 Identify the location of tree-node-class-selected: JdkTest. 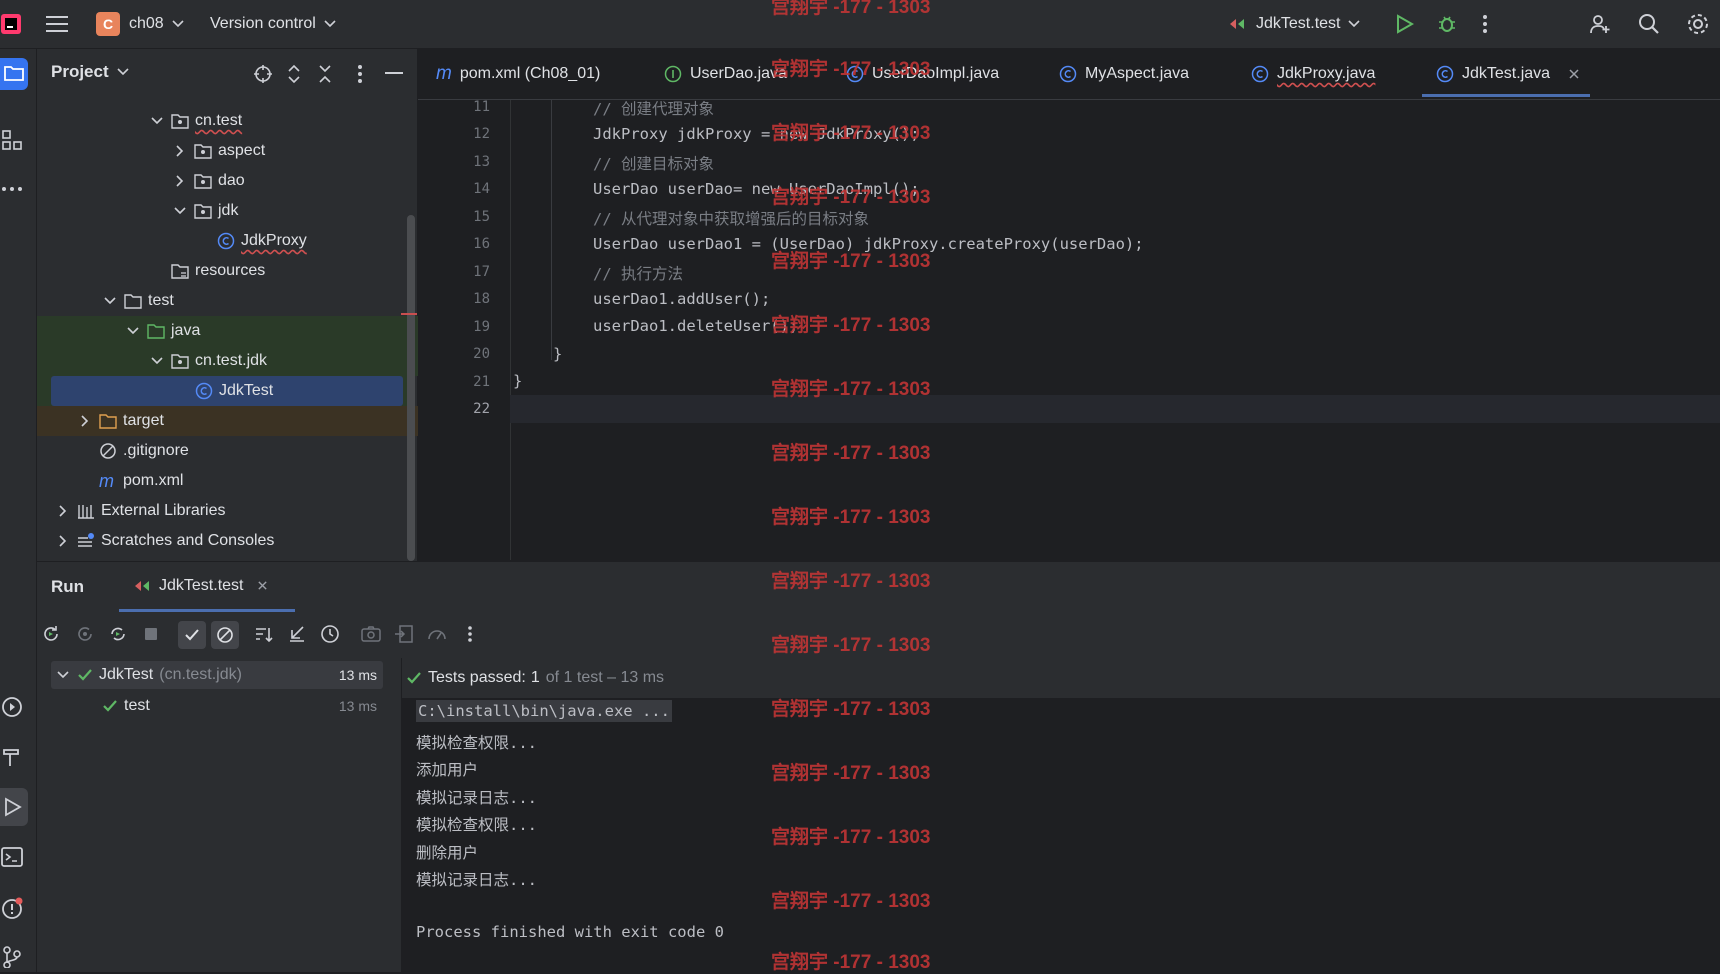
(227, 391).